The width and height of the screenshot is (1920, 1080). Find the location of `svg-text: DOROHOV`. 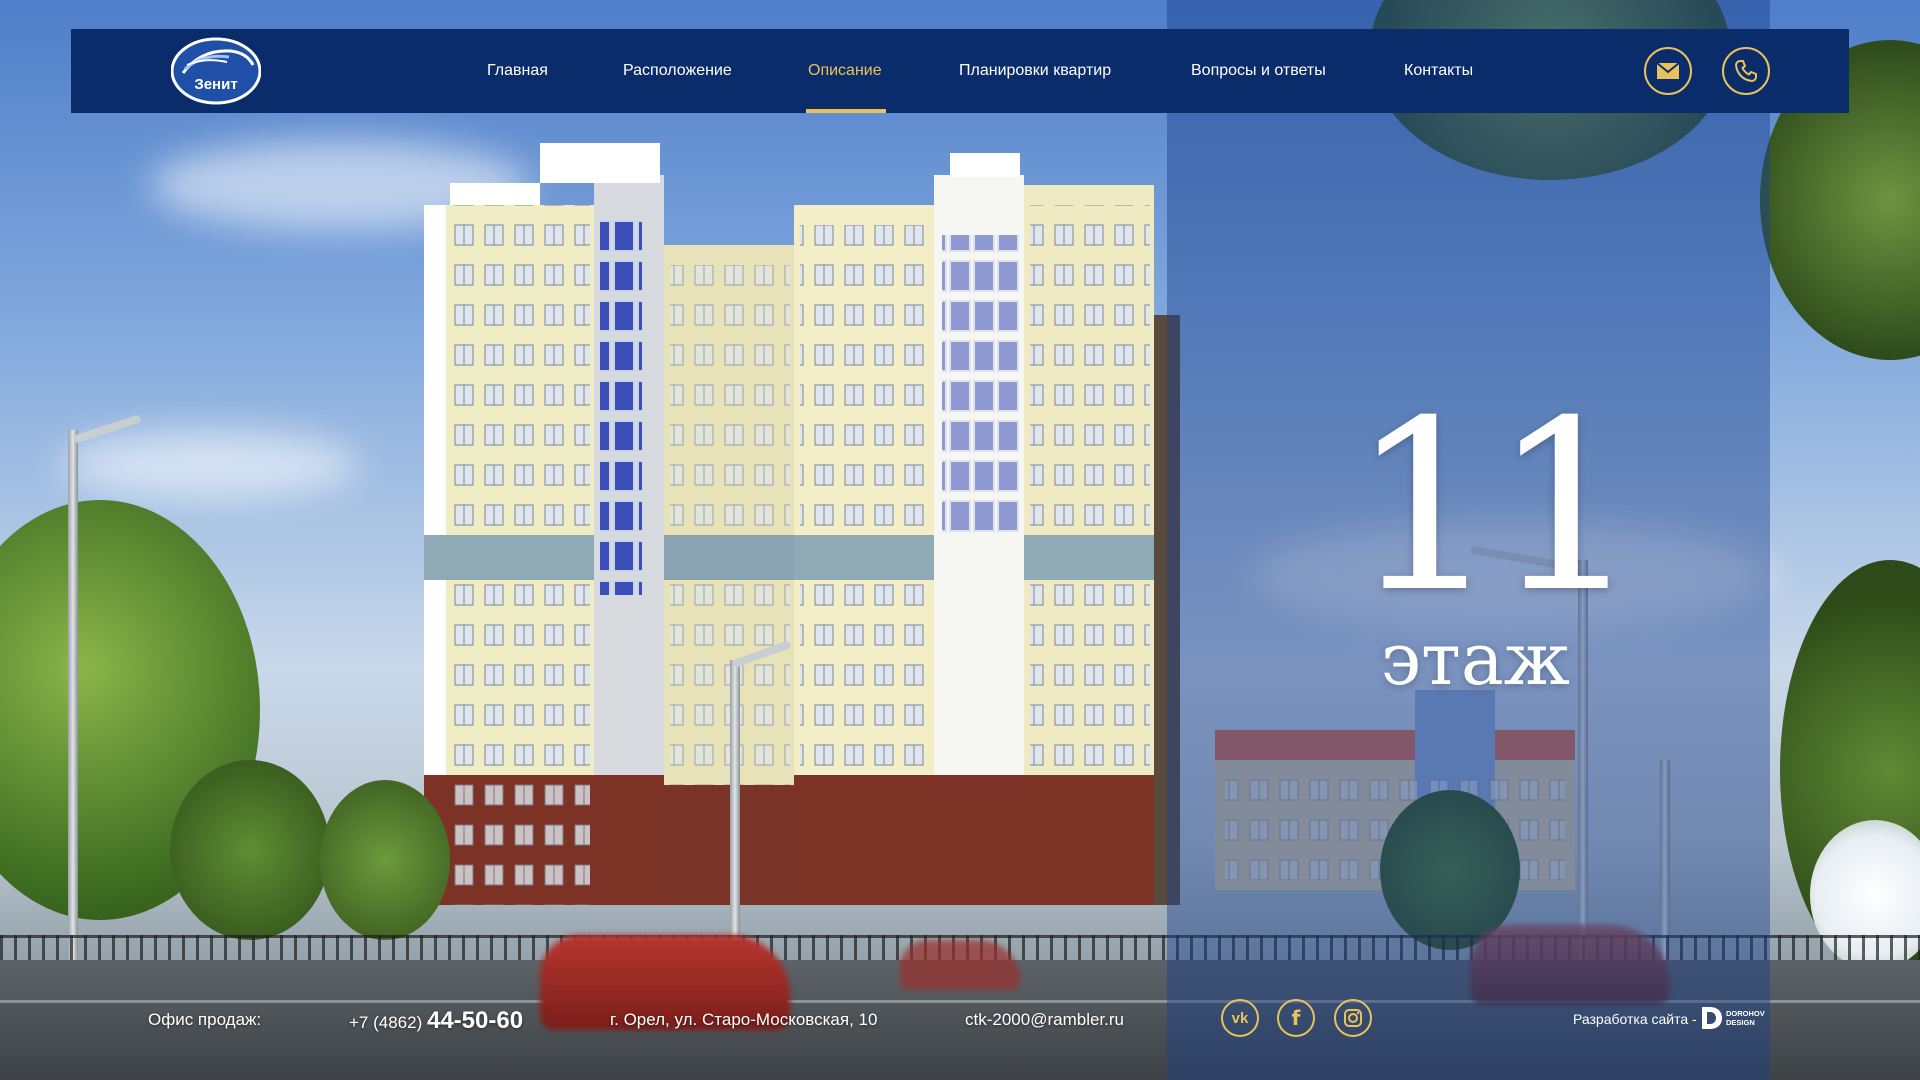

svg-text: DOROHOV is located at coordinates (1745, 1013).